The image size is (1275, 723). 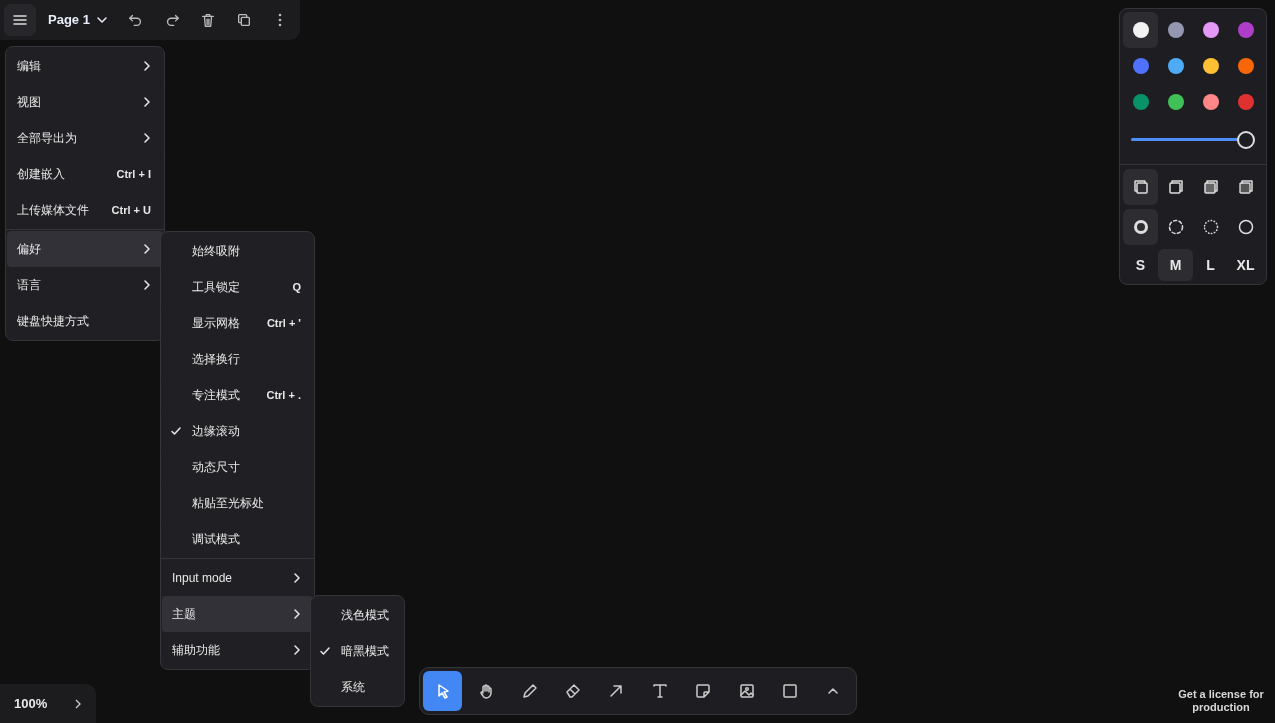 What do you see at coordinates (283, 395) in the screenshot?
I see `keyboard-shortcut: Ctrl + .` at bounding box center [283, 395].